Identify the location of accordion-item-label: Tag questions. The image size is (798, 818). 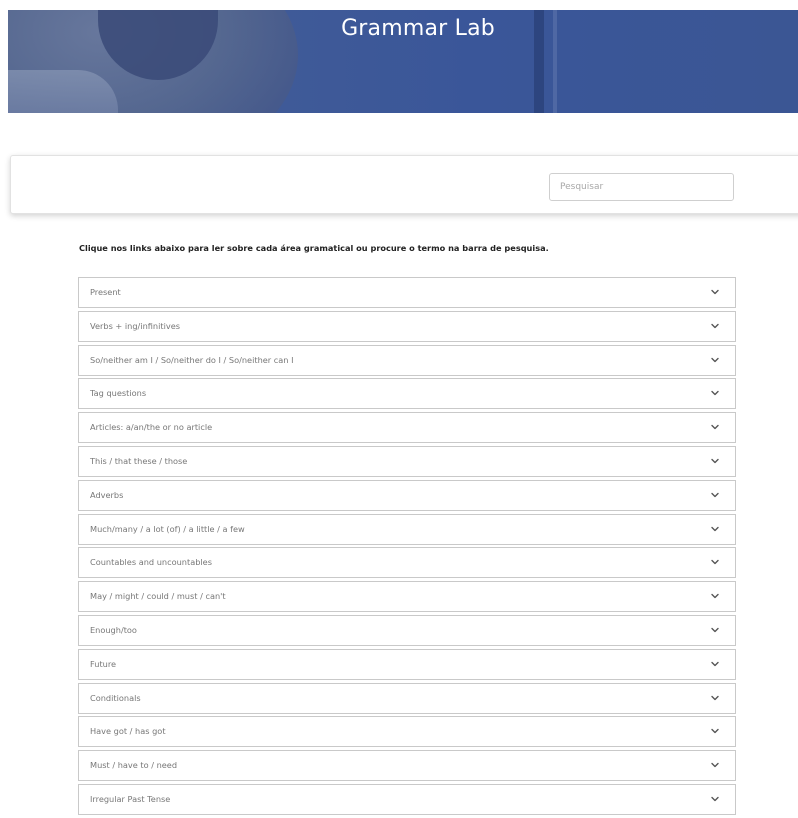
(118, 393).